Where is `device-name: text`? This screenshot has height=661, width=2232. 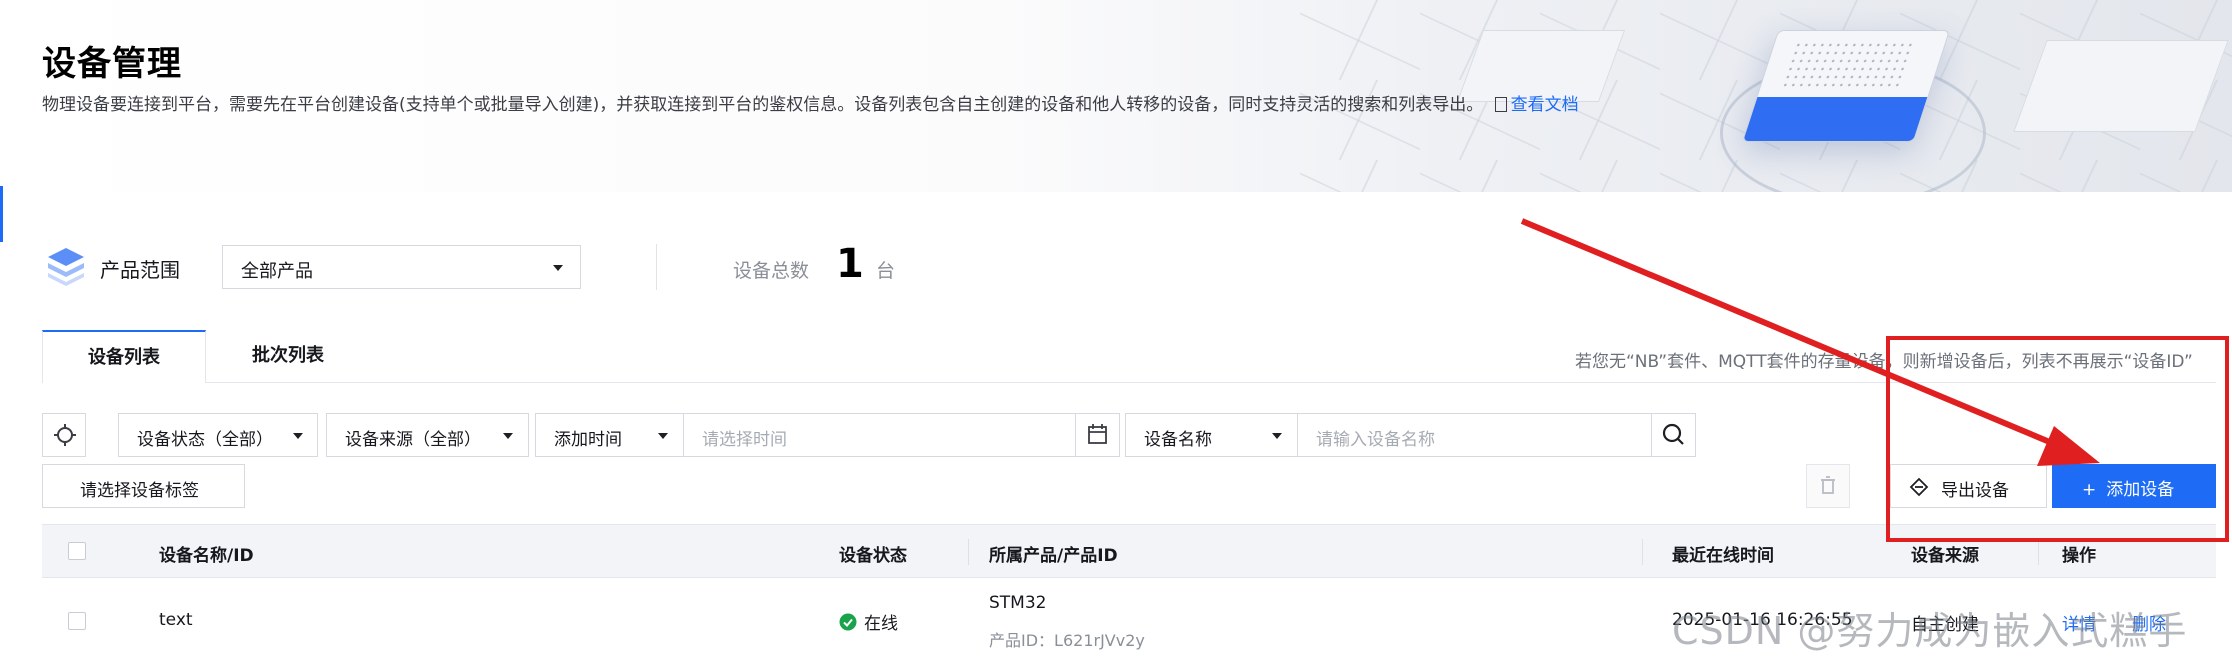
device-name: text is located at coordinates (176, 620).